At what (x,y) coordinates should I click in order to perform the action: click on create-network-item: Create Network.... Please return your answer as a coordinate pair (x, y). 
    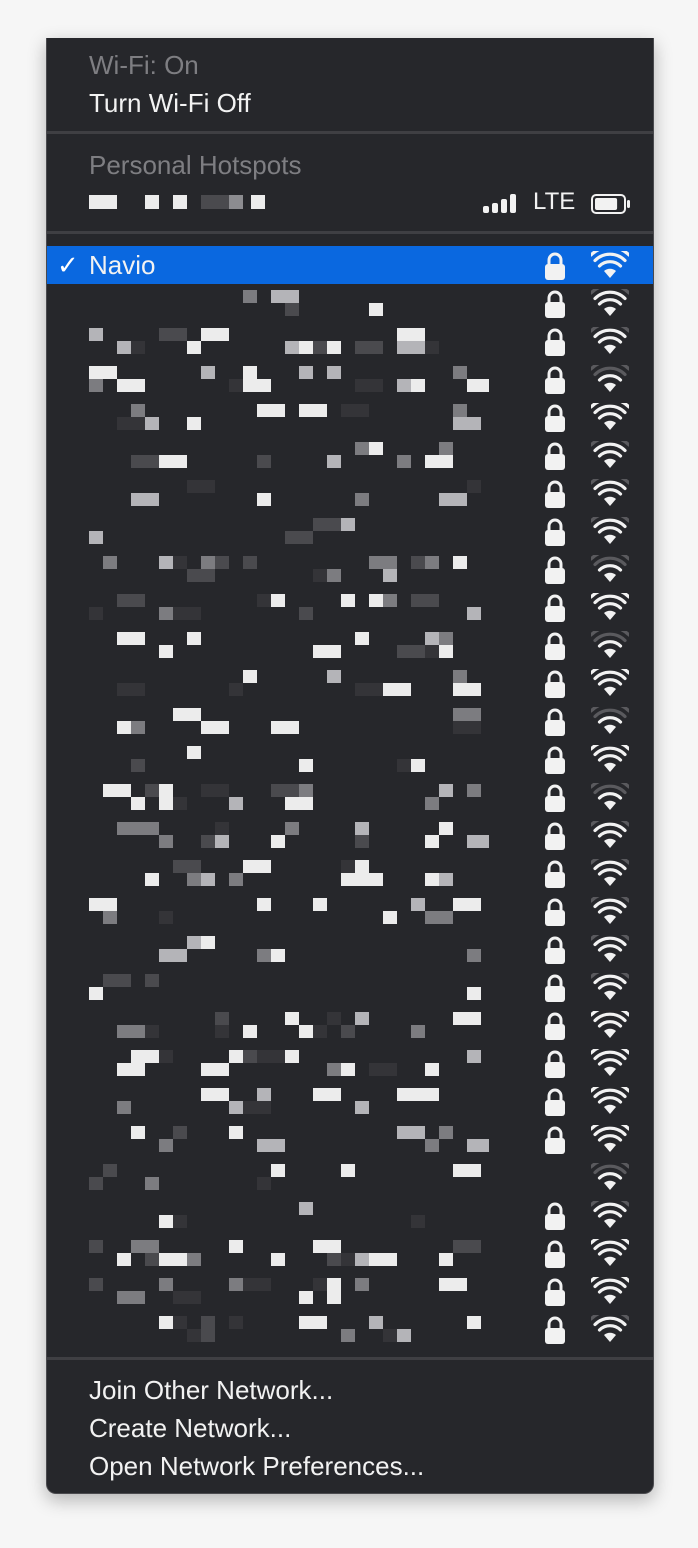
    Looking at the image, I should click on (350, 1428).